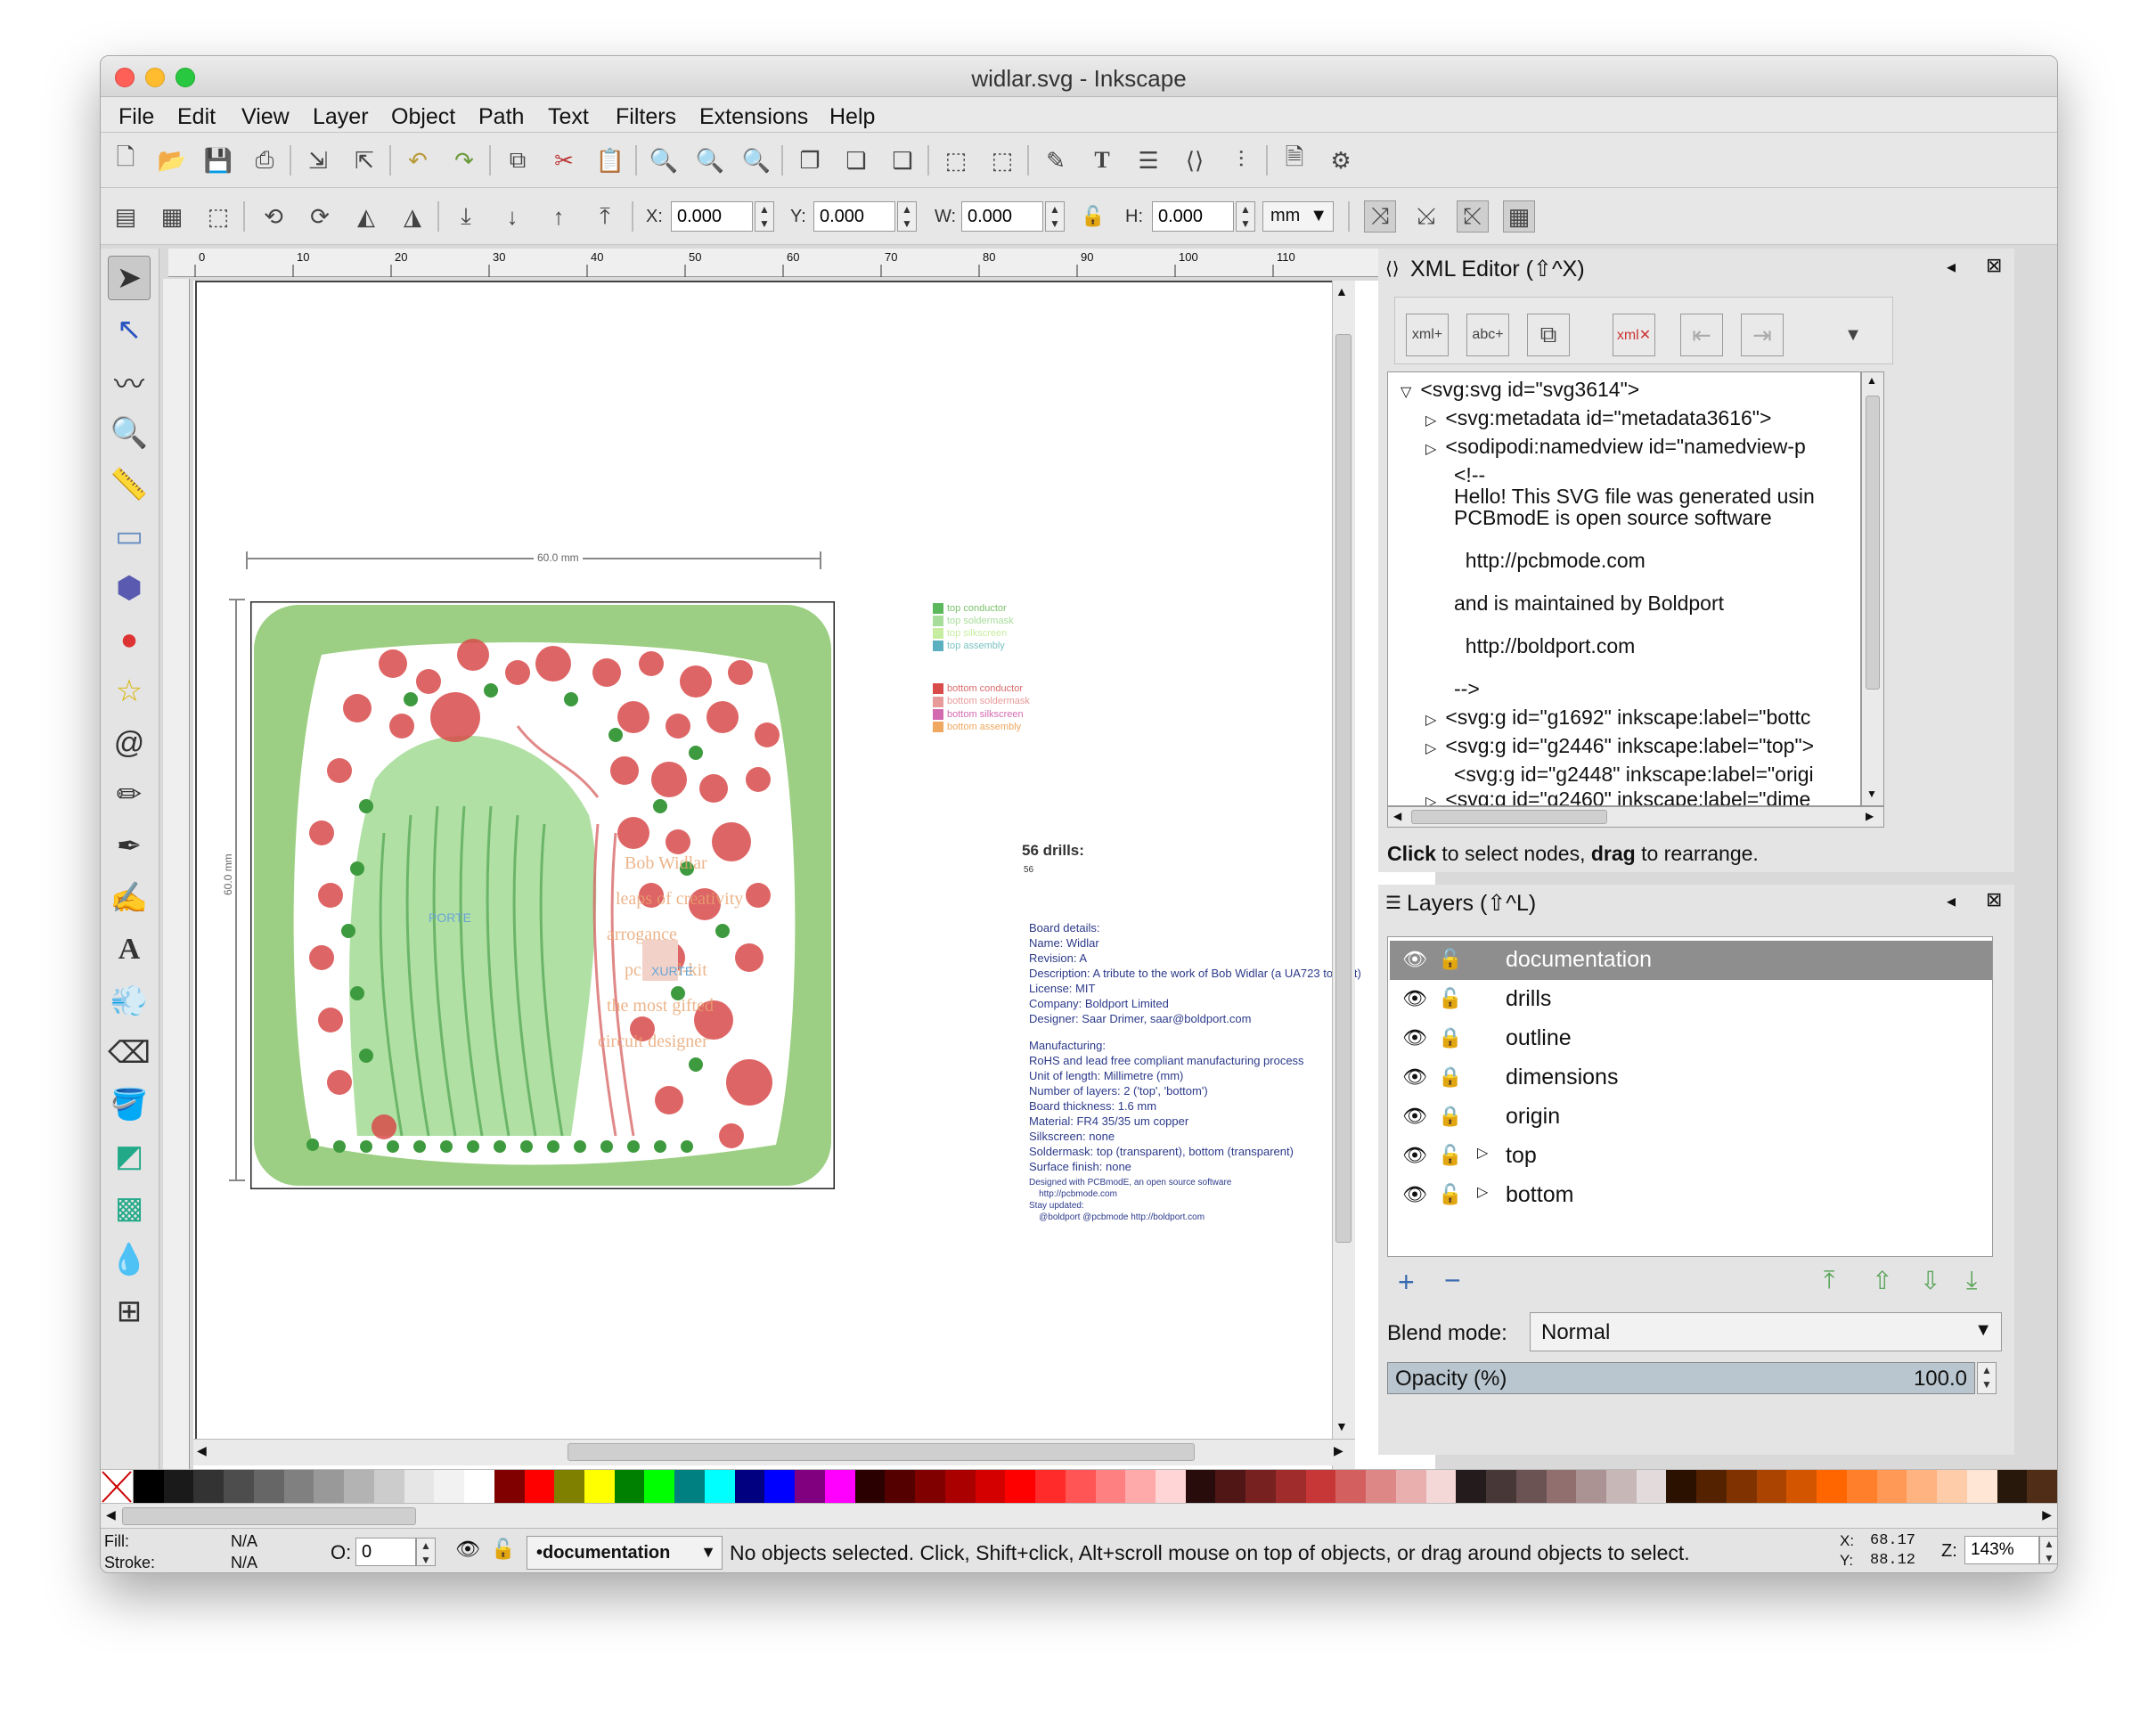  Describe the element at coordinates (1193, 216) in the screenshot. I see `h-input` at that location.